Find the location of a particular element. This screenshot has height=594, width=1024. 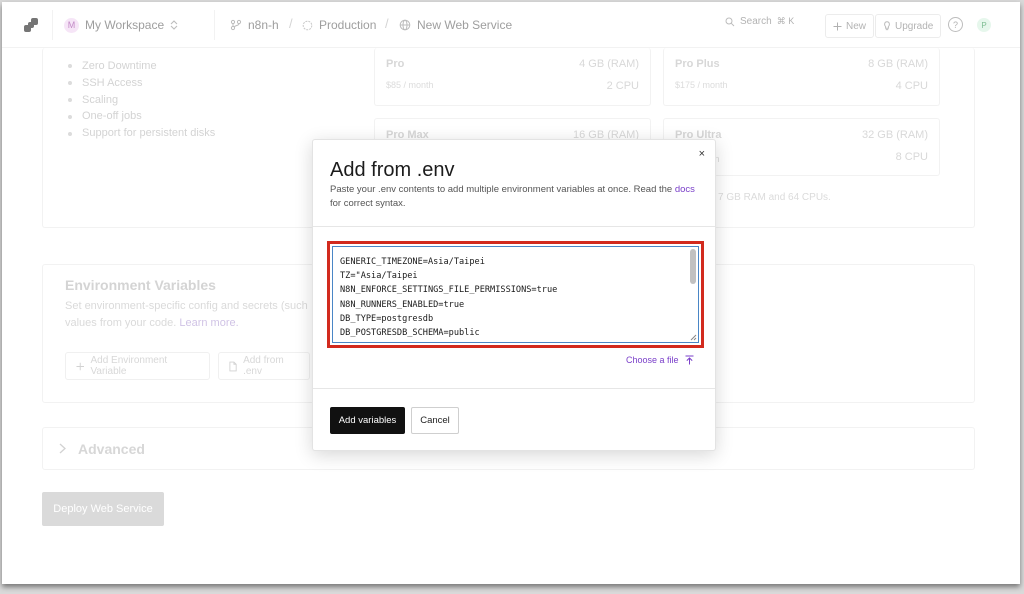

upload-icon is located at coordinates (689, 360).